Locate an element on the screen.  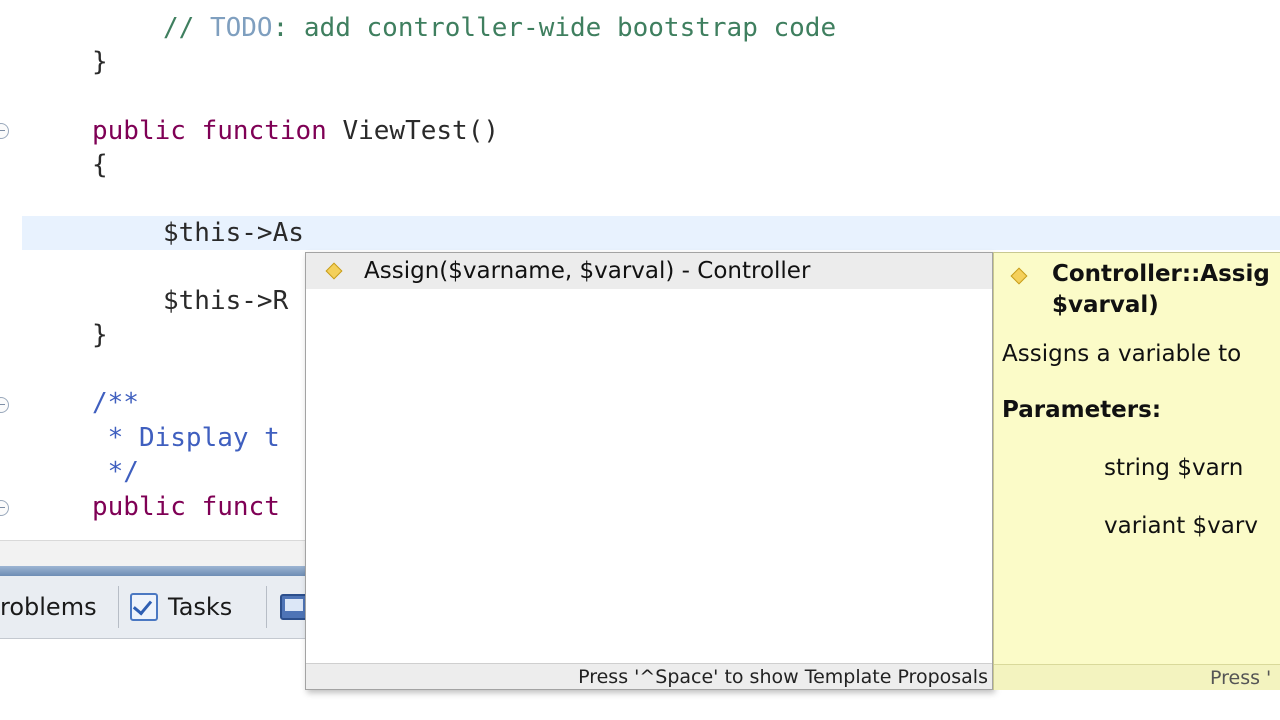
tasks-icon is located at coordinates (144, 607).